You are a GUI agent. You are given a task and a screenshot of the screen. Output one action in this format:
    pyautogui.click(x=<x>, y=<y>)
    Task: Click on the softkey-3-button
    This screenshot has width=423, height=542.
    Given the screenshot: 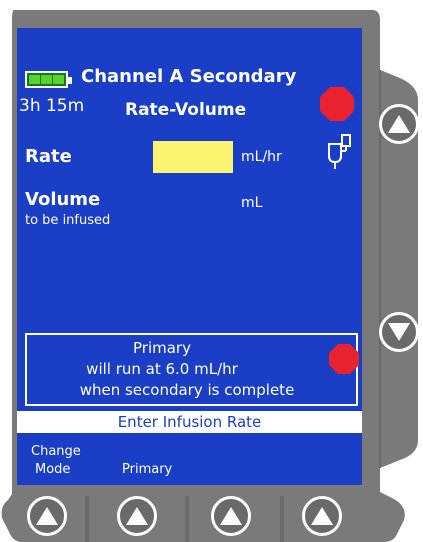 What is the action you would take?
    pyautogui.click(x=231, y=516)
    